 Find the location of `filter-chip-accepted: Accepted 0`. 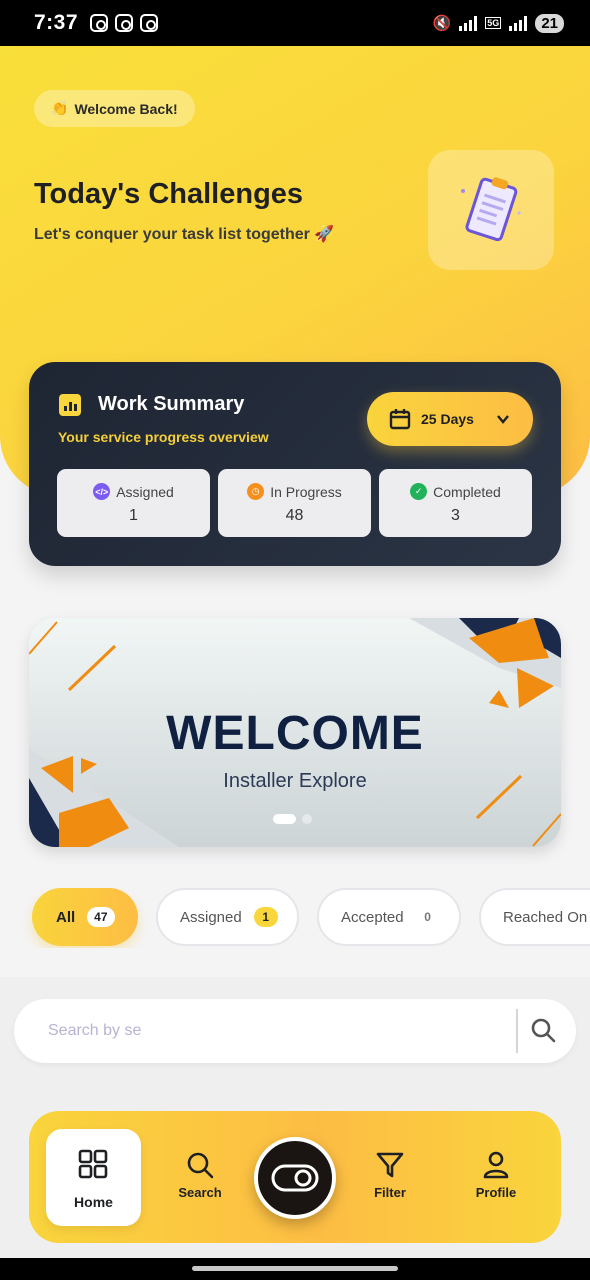

filter-chip-accepted: Accepted 0 is located at coordinates (389, 917).